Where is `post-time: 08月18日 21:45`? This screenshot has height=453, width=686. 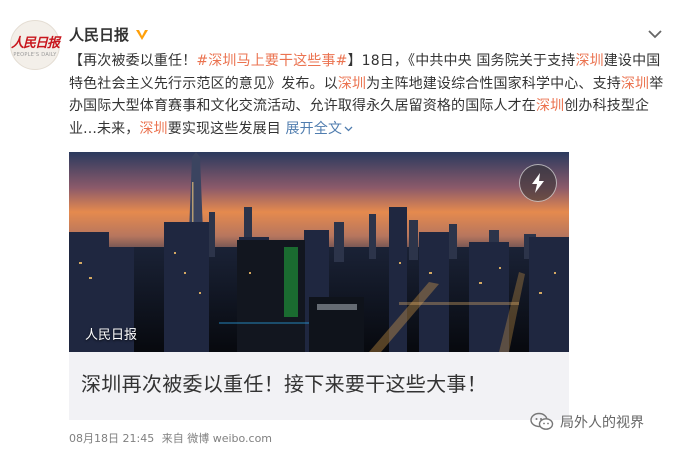 post-time: 08月18日 21:45 is located at coordinates (111, 438).